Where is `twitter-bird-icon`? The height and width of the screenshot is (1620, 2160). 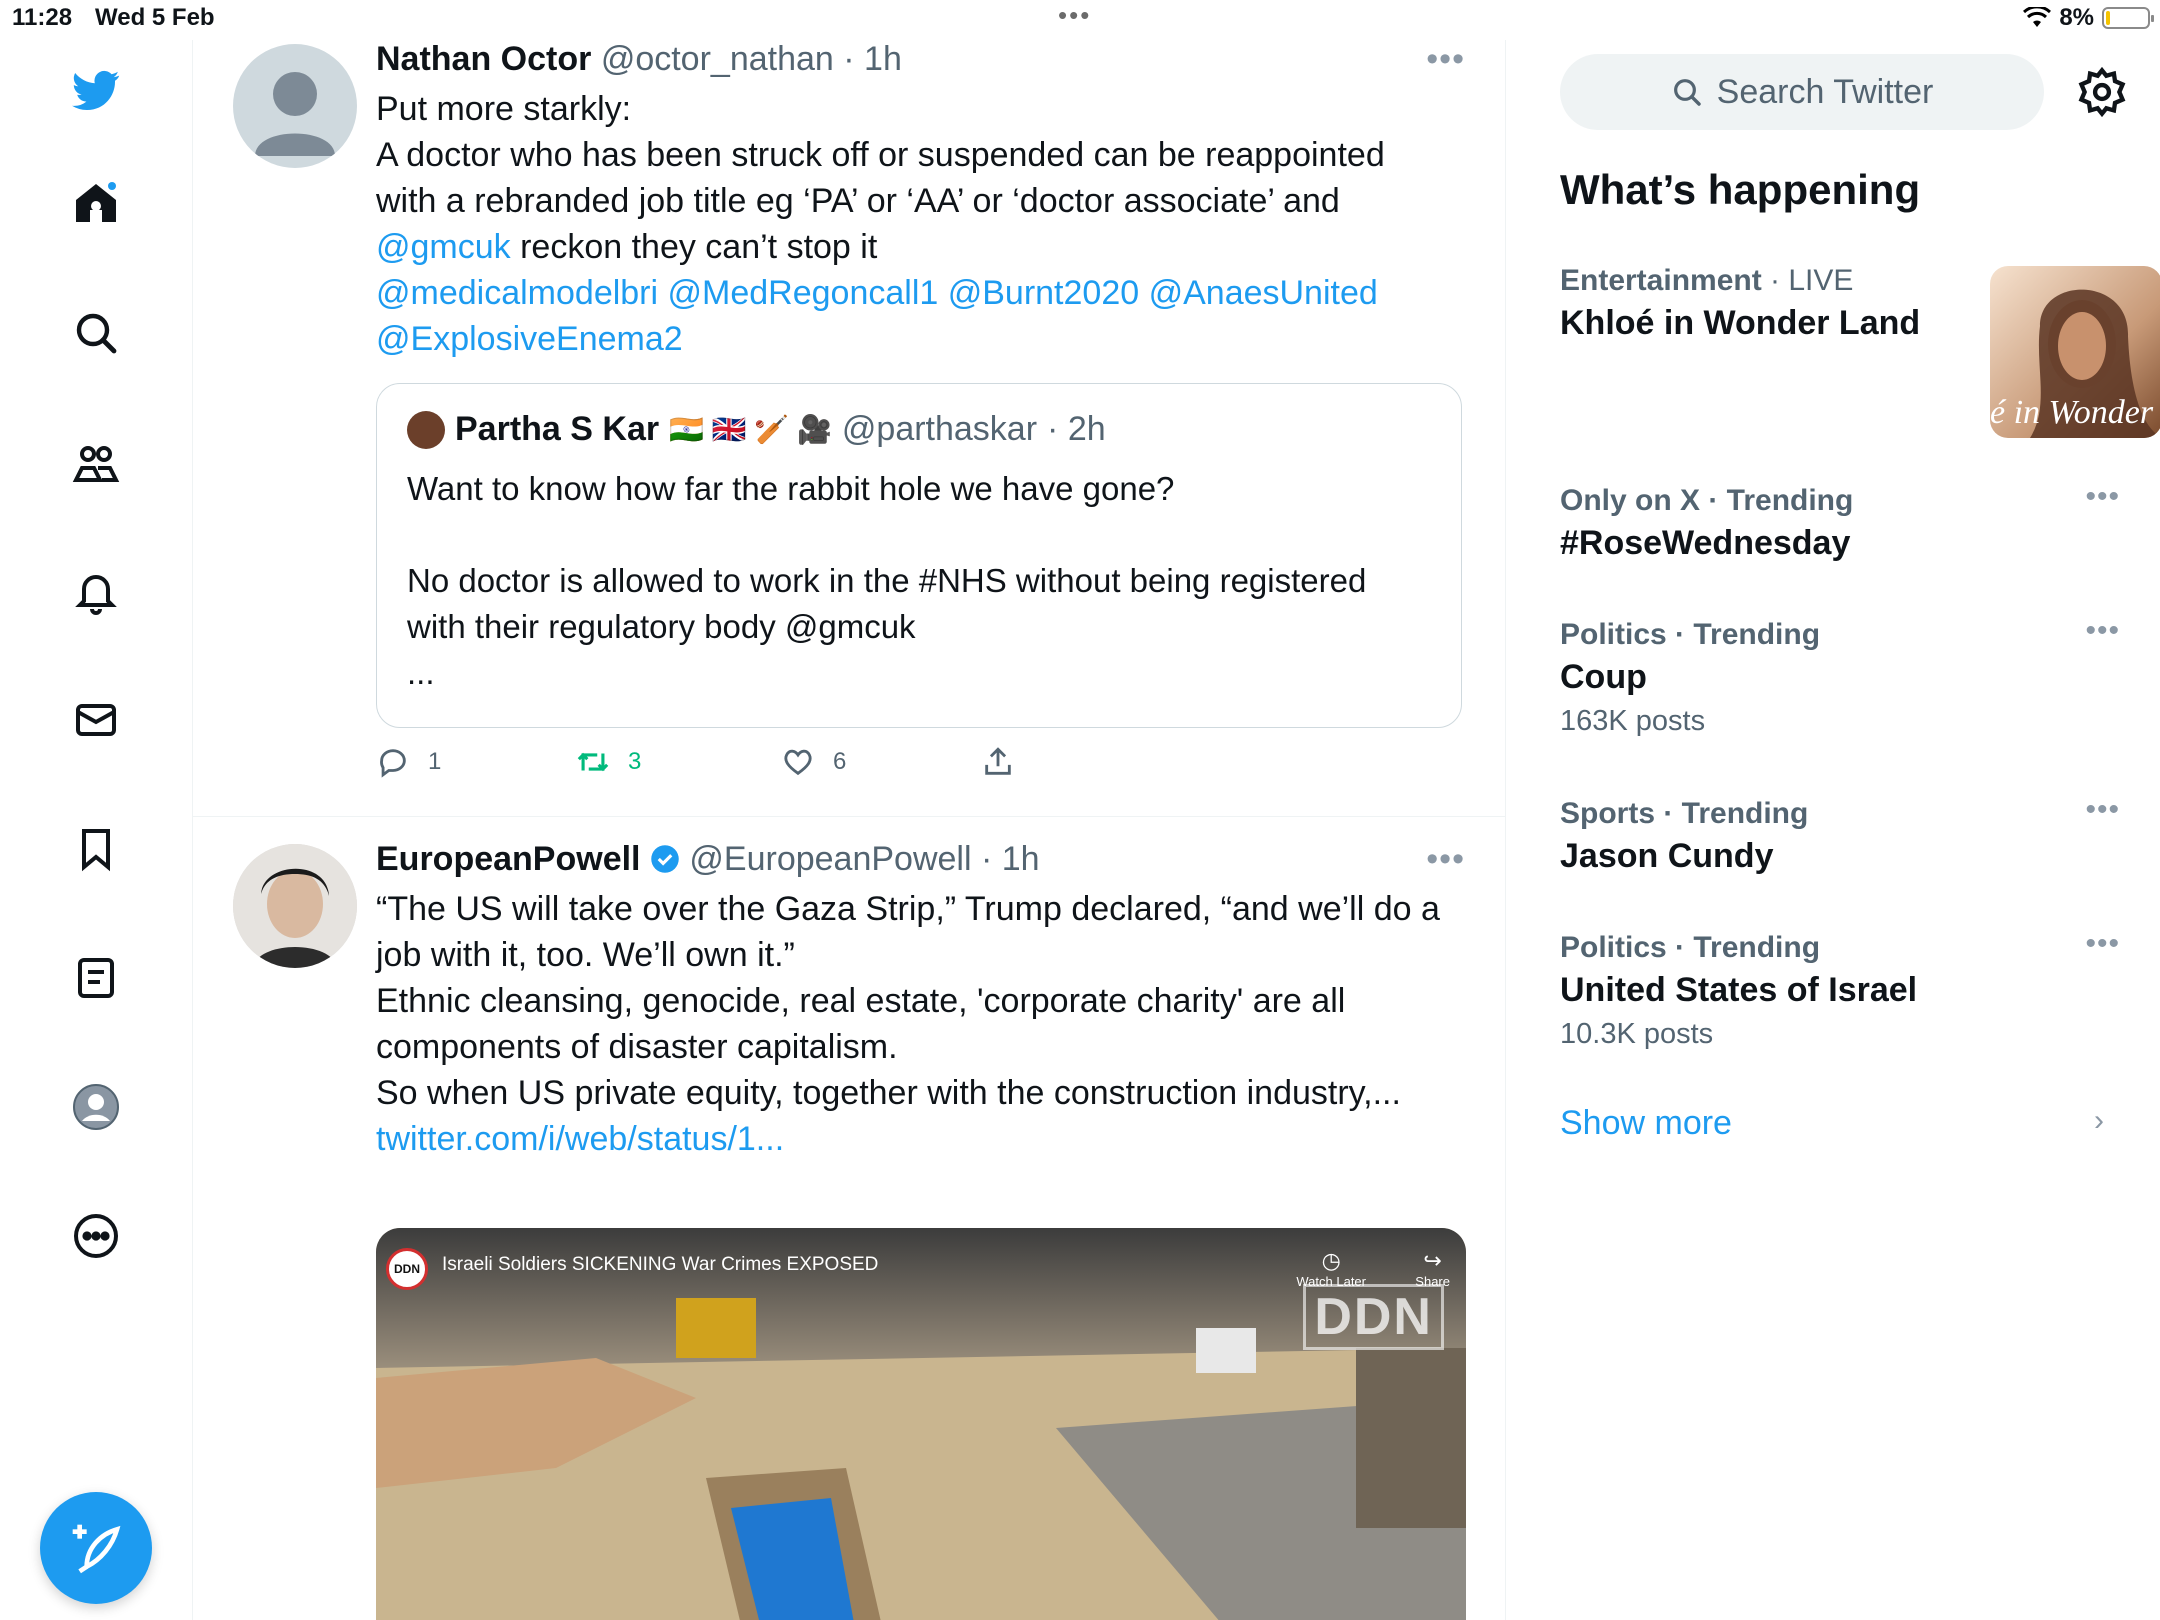 twitter-bird-icon is located at coordinates (96, 90).